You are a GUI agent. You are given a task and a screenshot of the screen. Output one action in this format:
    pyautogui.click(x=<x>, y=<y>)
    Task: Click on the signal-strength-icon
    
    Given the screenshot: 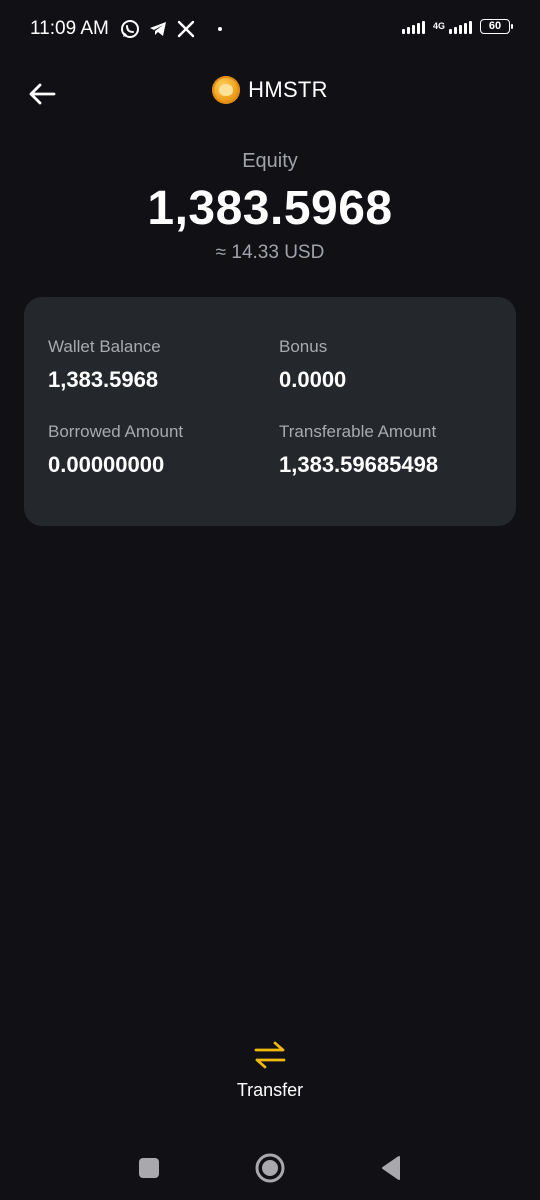 What is the action you would take?
    pyautogui.click(x=413, y=26)
    